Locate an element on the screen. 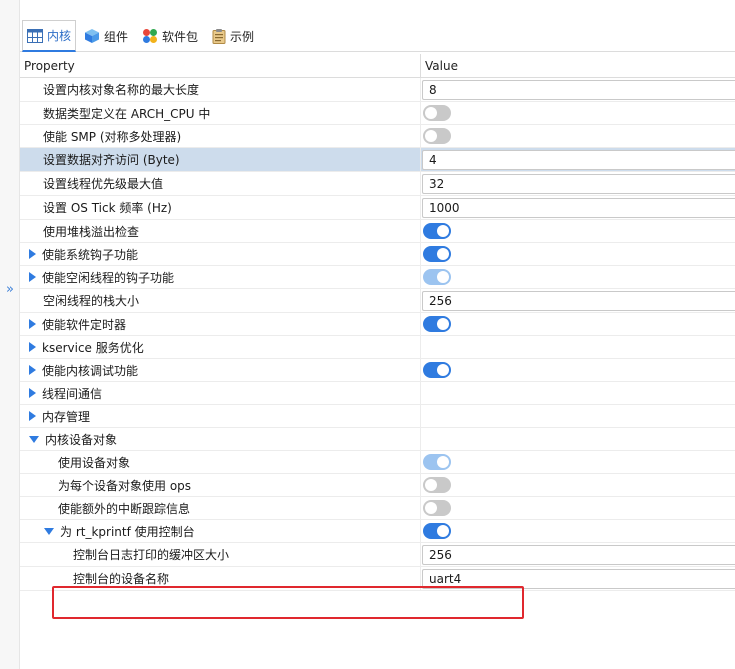  property-label: 控制台日志打印的缓冲区大小 is located at coordinates (151, 555).